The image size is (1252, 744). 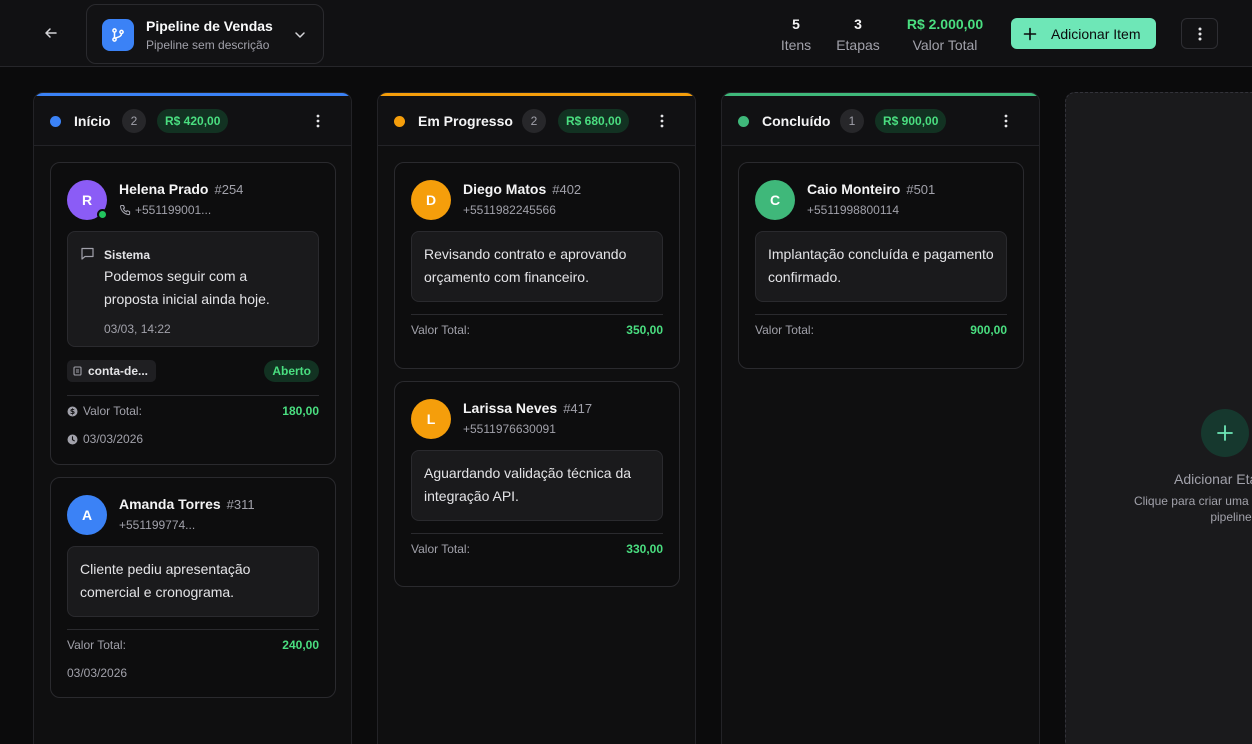 I want to click on column-count: 2, so click(x=534, y=121).